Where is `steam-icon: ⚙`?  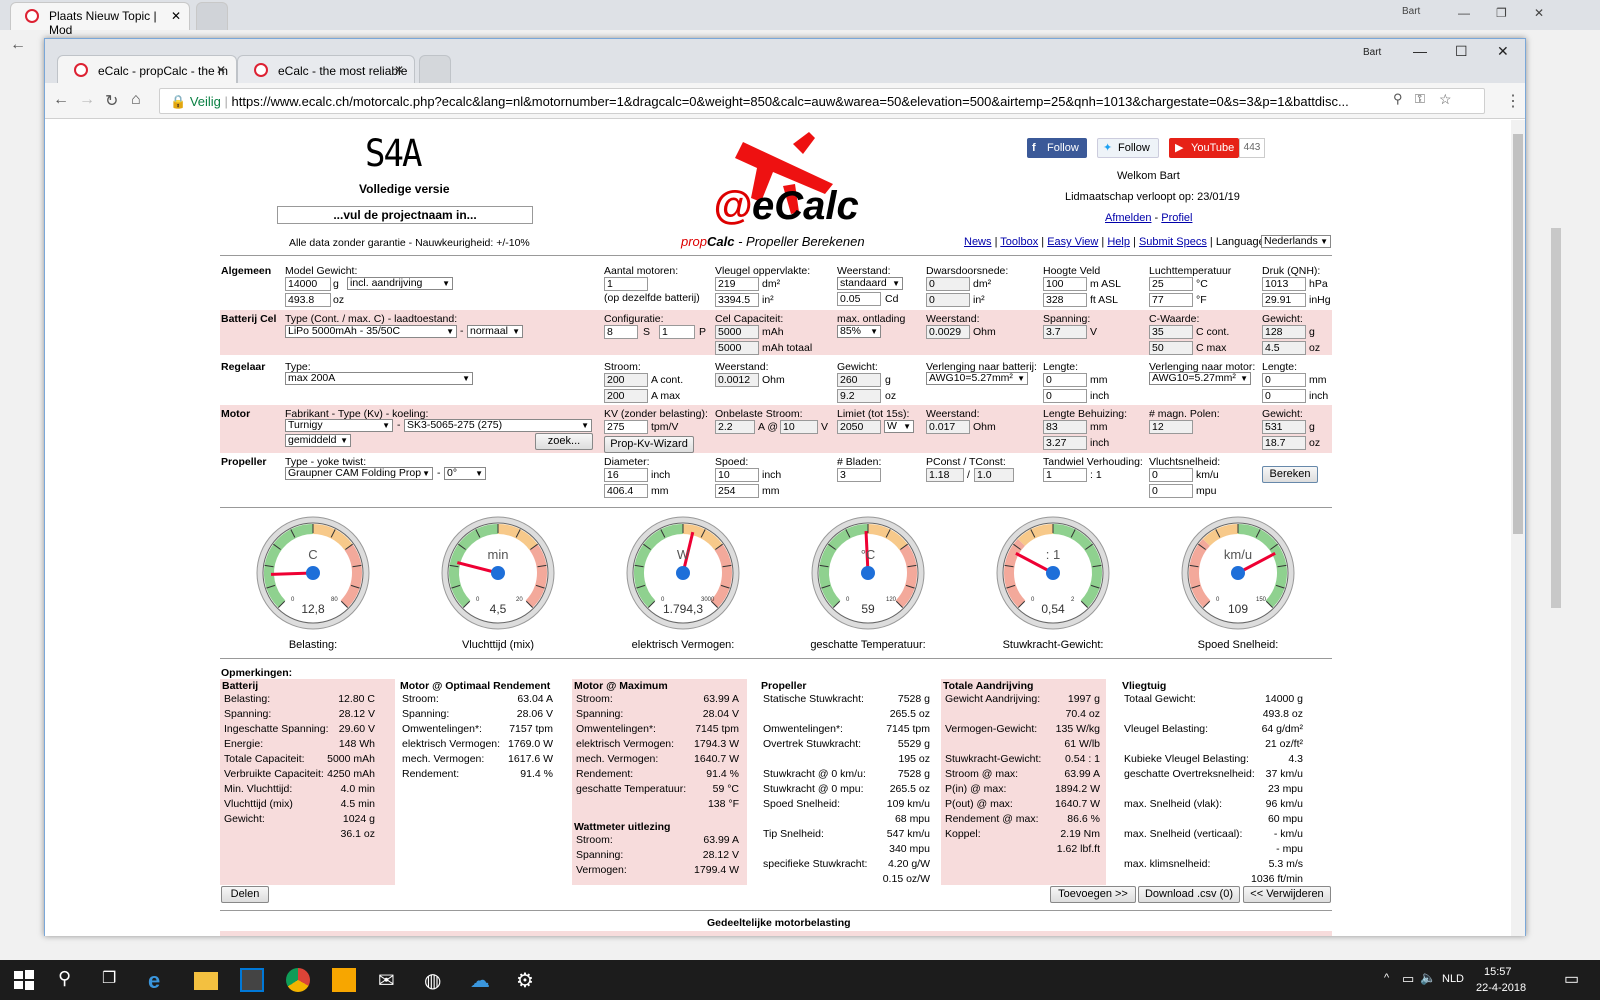
steam-icon: ⚙ is located at coordinates (528, 980).